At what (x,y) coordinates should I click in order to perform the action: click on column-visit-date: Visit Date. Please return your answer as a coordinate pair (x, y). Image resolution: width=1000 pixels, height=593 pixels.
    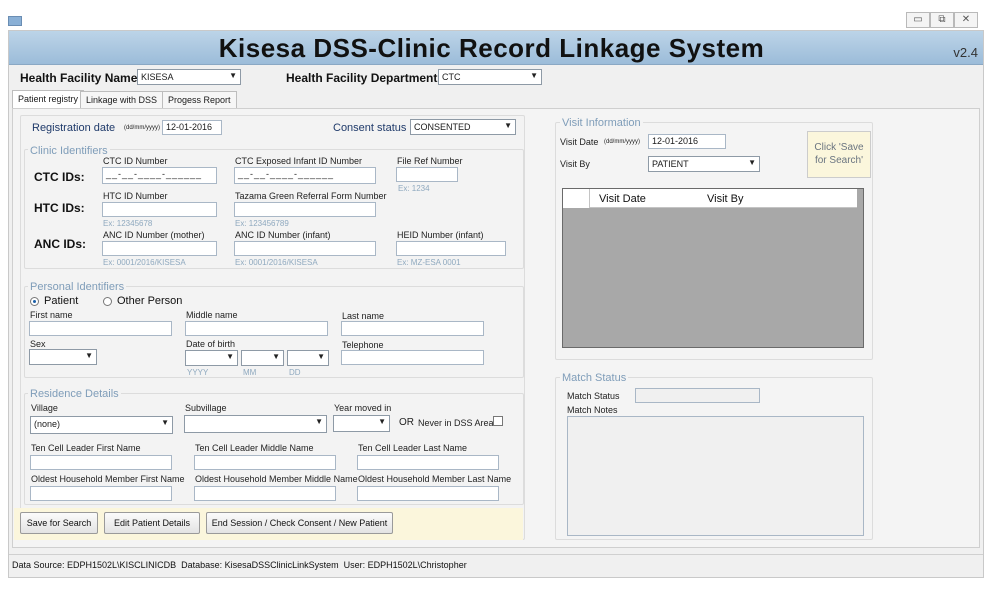
    Looking at the image, I should click on (622, 199).